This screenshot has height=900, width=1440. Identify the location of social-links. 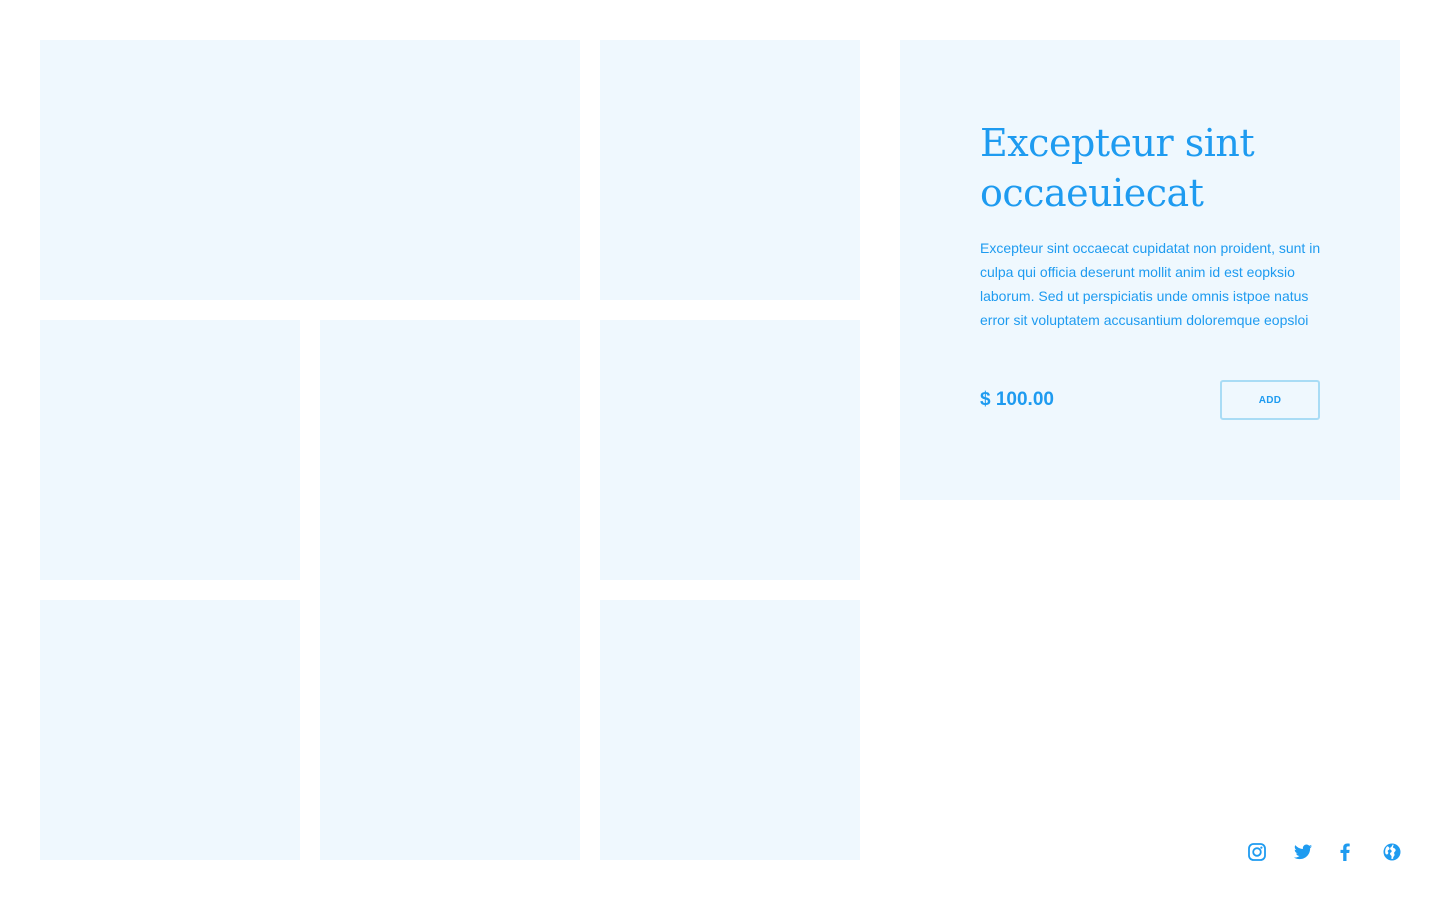
(1324, 852).